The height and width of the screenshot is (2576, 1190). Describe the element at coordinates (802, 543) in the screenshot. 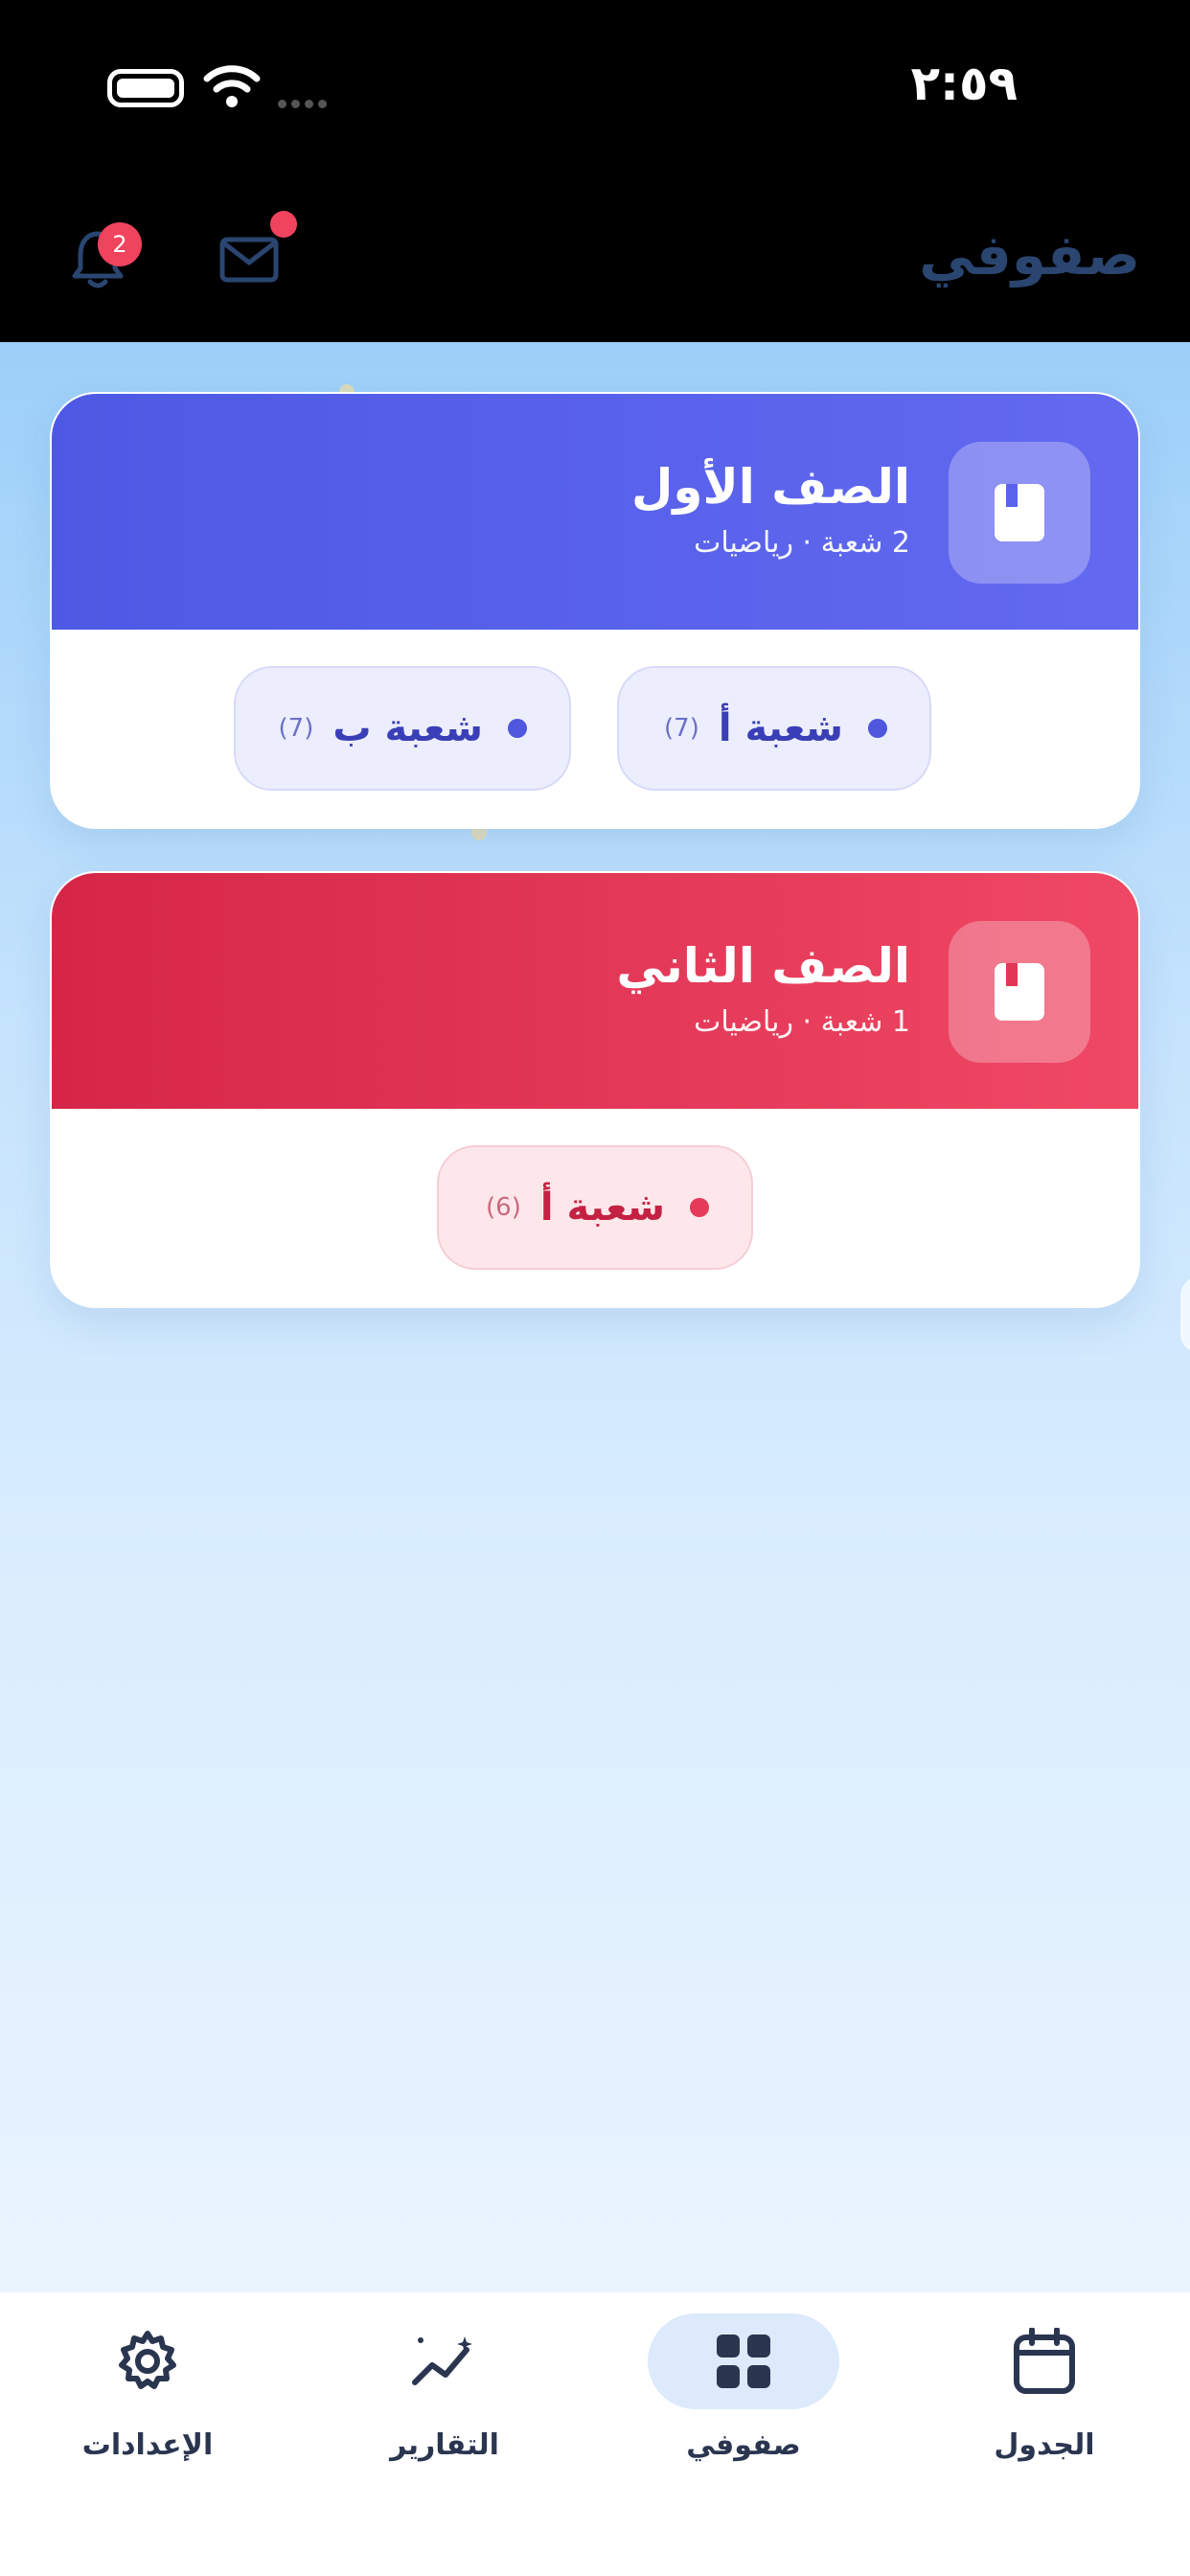

I see `class-subtitle: 2 شعبة · رياضيات` at that location.